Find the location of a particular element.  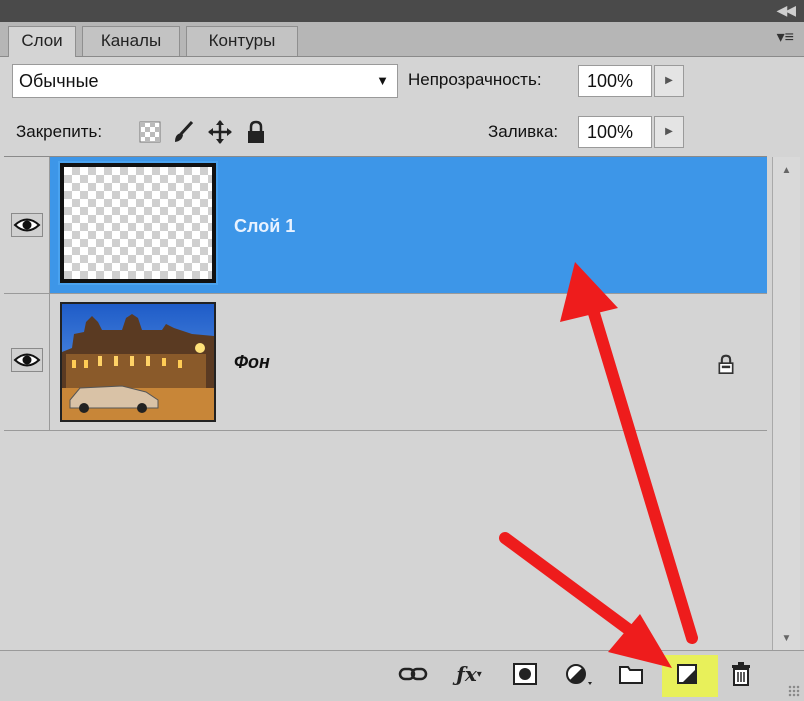

panel-title-bar: ◀◀ is located at coordinates (402, 11).